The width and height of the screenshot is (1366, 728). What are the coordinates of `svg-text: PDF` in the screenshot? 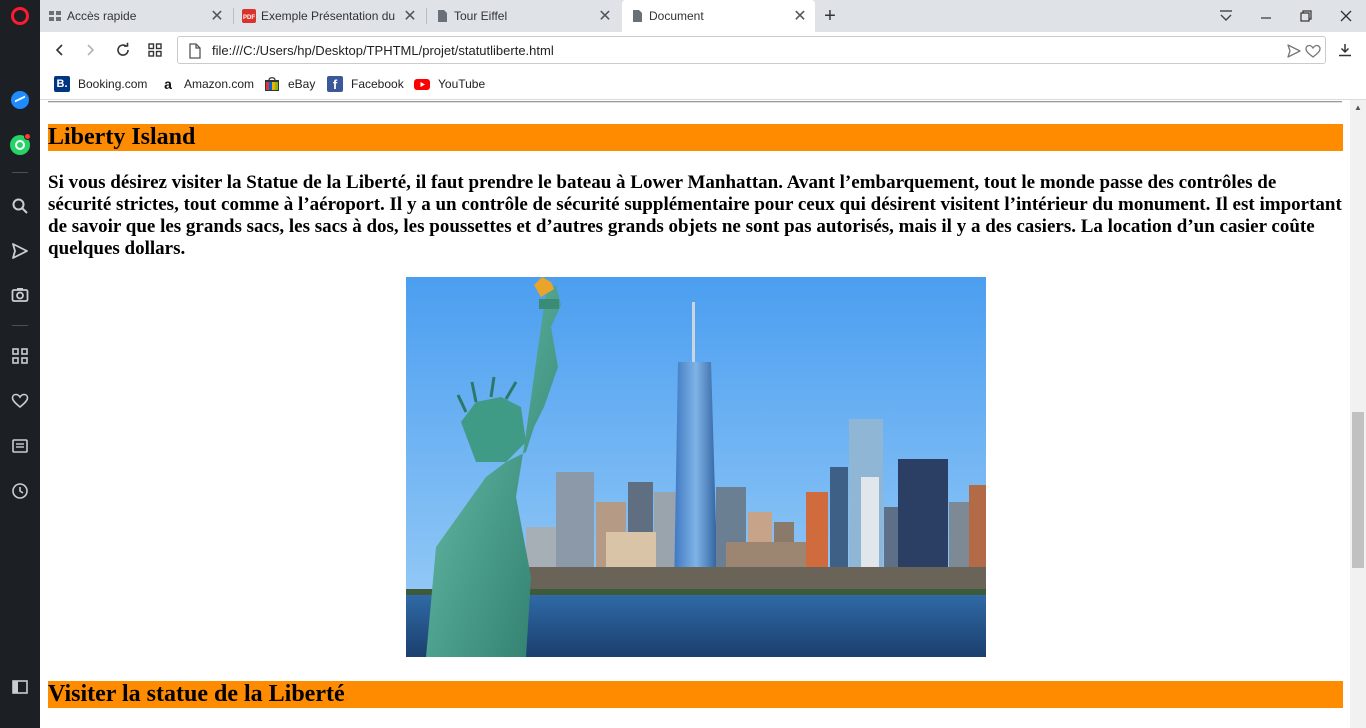 It's located at (249, 18).